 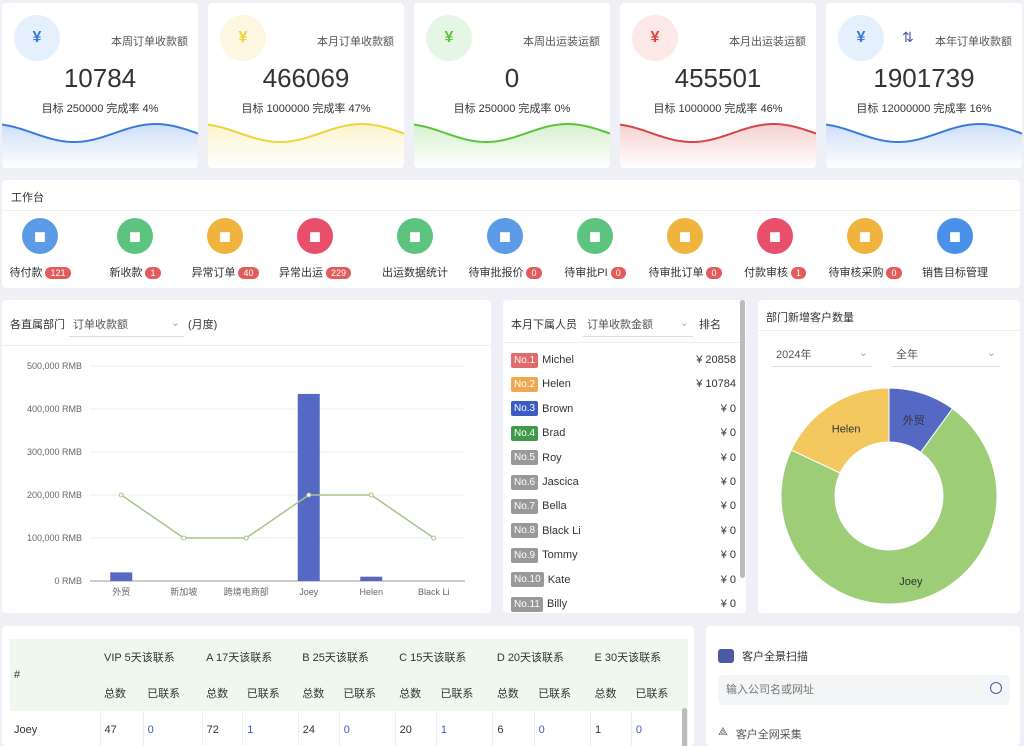 What do you see at coordinates (554, 433) in the screenshot?
I see `person-name: Brad` at bounding box center [554, 433].